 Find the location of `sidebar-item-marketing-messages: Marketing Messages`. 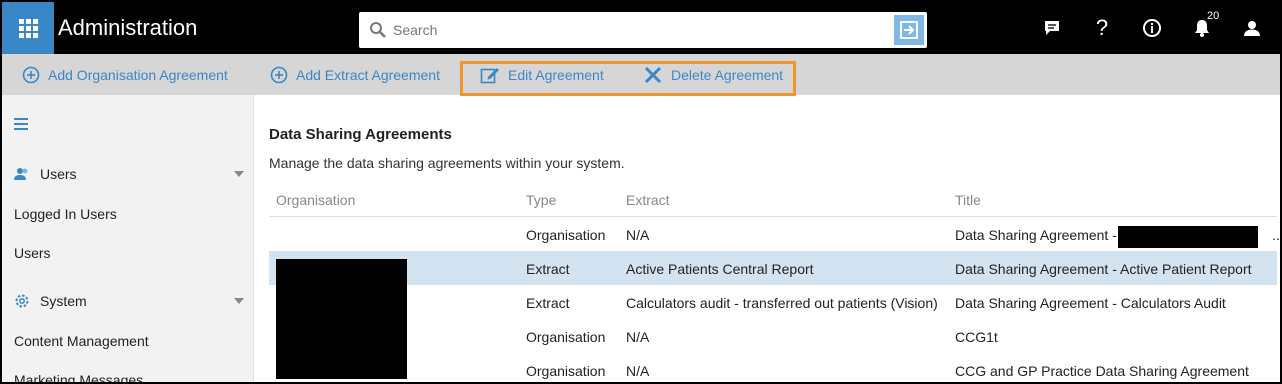

sidebar-item-marketing-messages: Marketing Messages is located at coordinates (78, 377).